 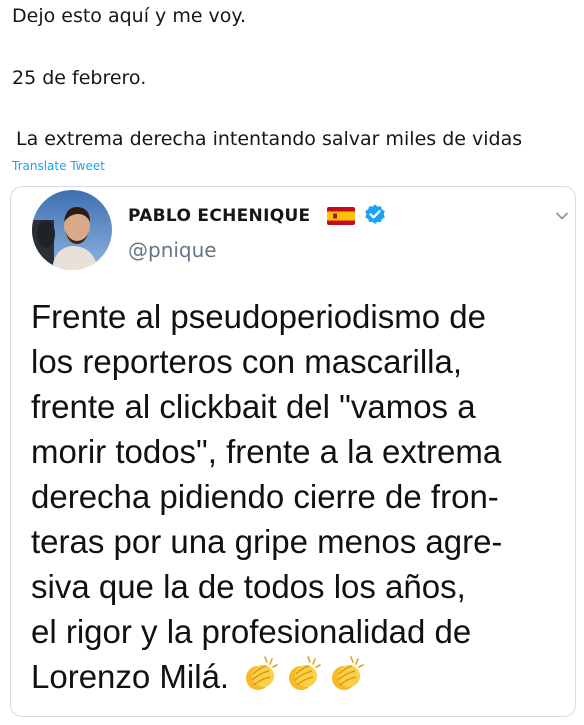 I want to click on quoted-text-line: Frente al pseudoperiodismo de, so click(x=258, y=316).